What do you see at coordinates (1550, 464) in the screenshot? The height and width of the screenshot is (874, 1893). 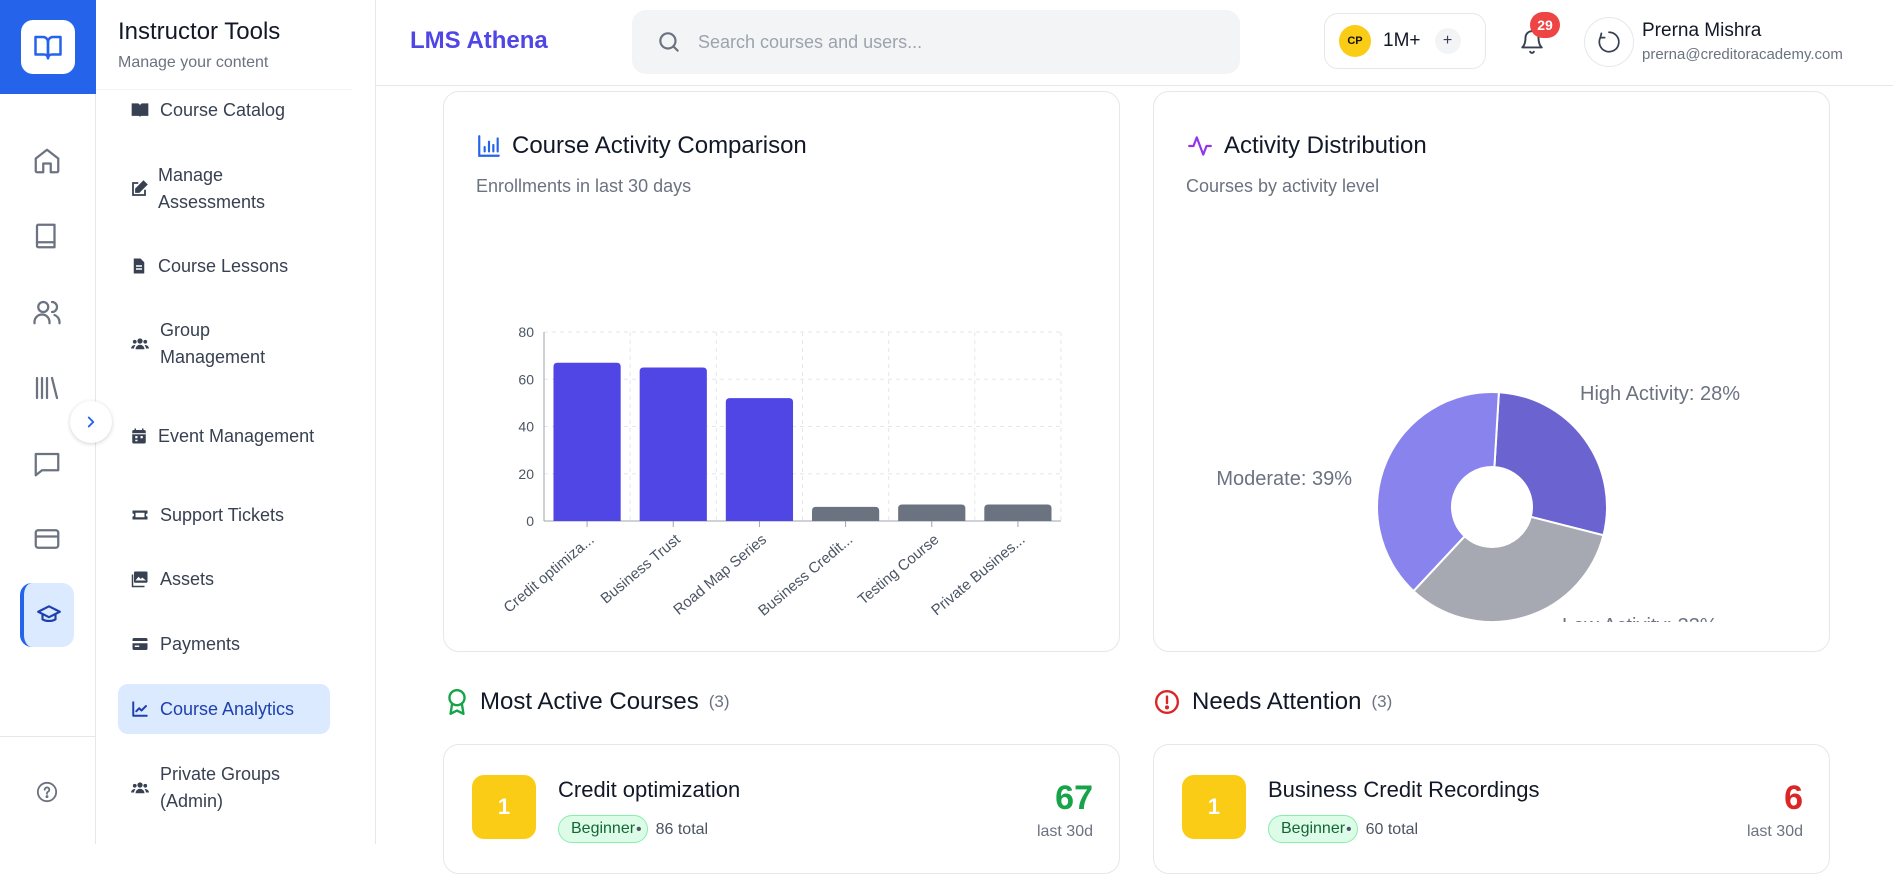 I see `pie-slice` at bounding box center [1550, 464].